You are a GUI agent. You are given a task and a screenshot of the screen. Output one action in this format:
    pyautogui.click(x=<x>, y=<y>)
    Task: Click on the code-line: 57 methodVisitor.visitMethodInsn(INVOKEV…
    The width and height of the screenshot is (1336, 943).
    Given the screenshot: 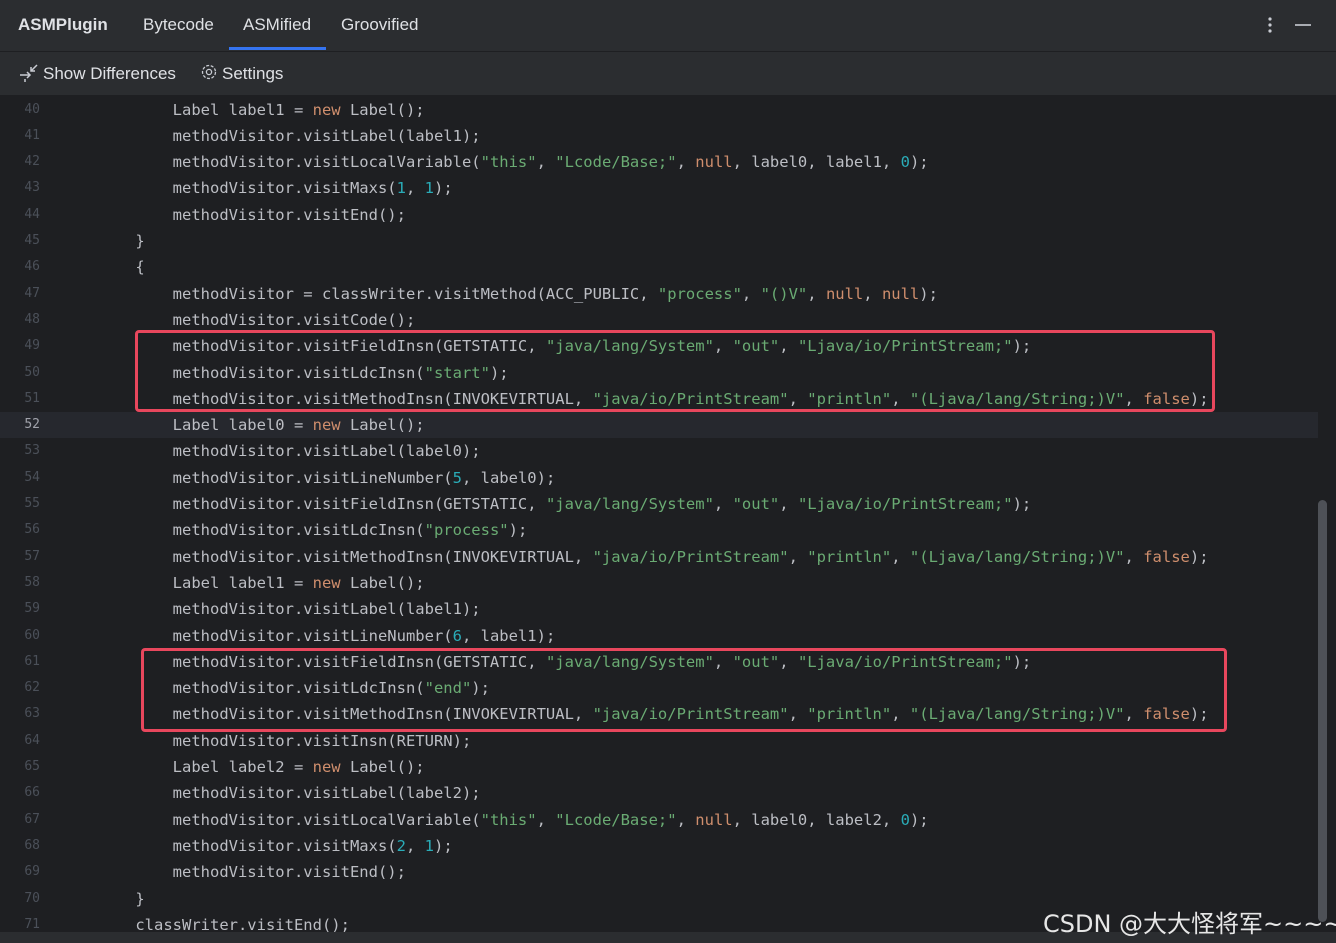 What is the action you would take?
    pyautogui.click(x=659, y=557)
    